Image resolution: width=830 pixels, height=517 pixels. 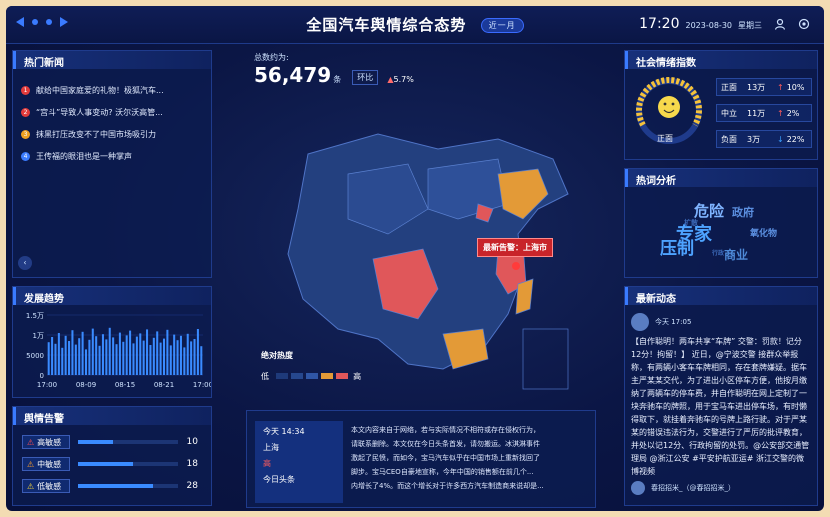 What do you see at coordinates (736, 254) in the screenshot?
I see `hotword: 商业` at bounding box center [736, 254].